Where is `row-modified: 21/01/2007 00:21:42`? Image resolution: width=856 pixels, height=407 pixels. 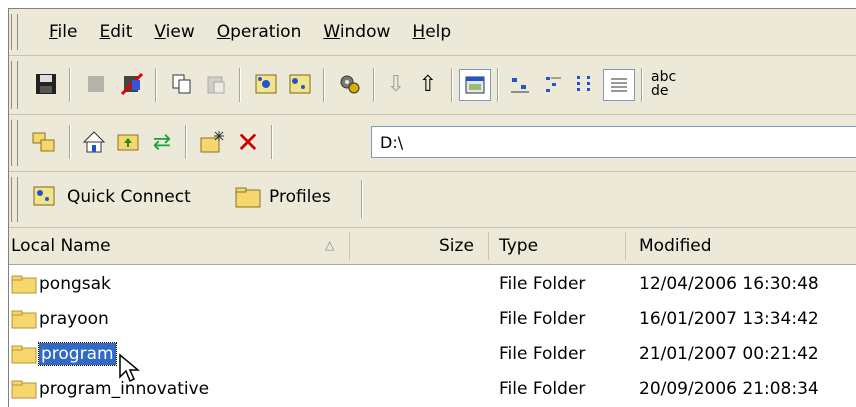
row-modified: 21/01/2007 00:21:42 is located at coordinates (729, 354).